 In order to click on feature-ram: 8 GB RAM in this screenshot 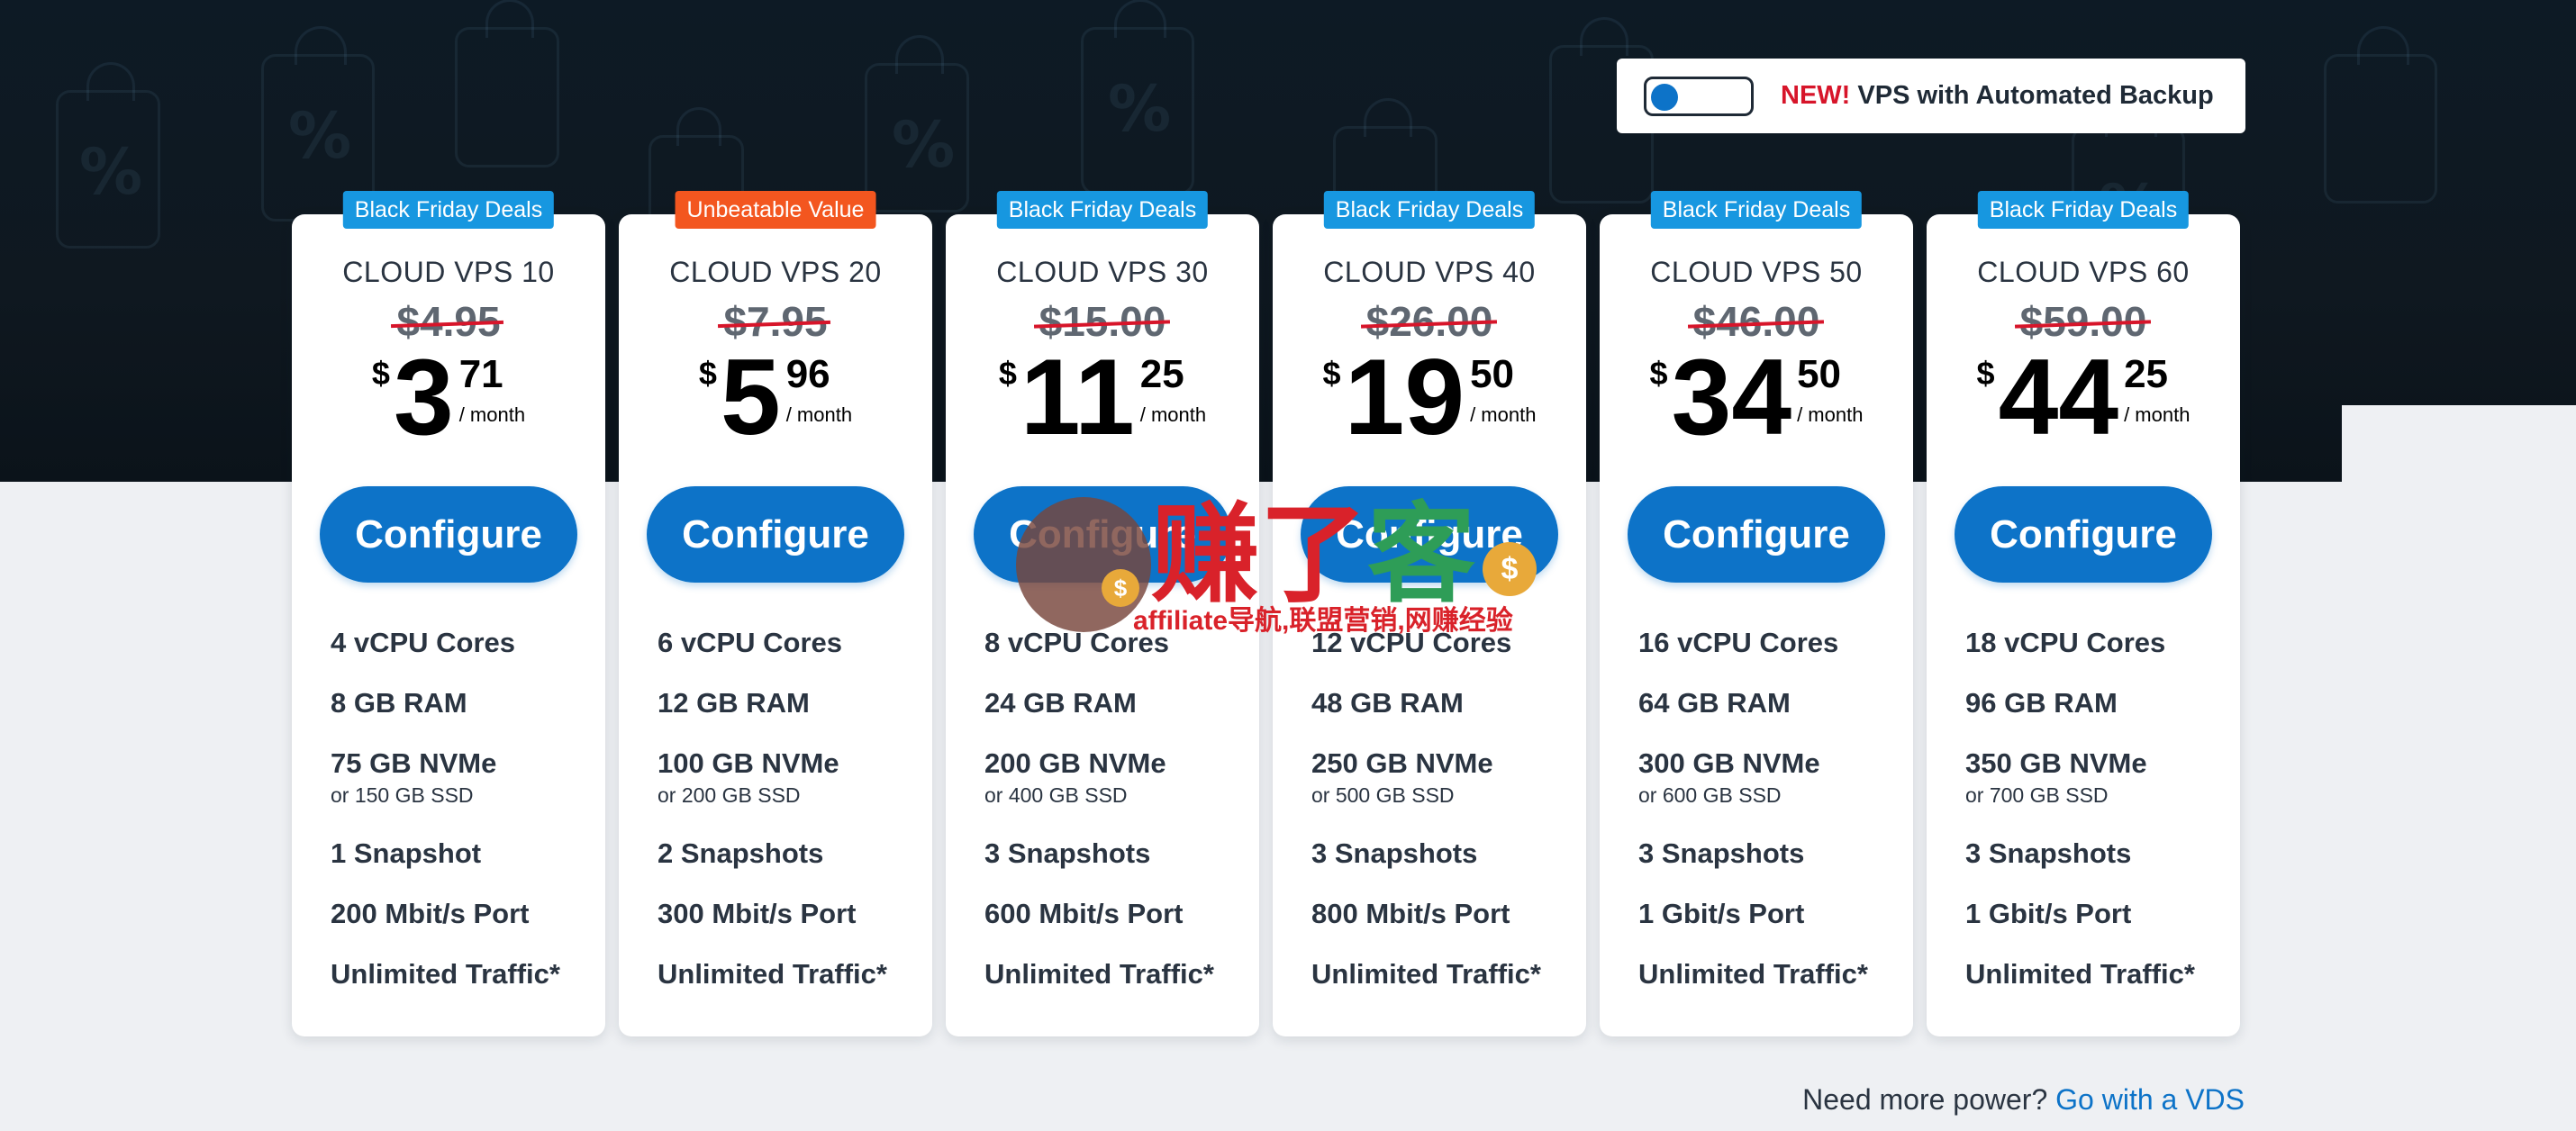, I will do `click(399, 703)`.